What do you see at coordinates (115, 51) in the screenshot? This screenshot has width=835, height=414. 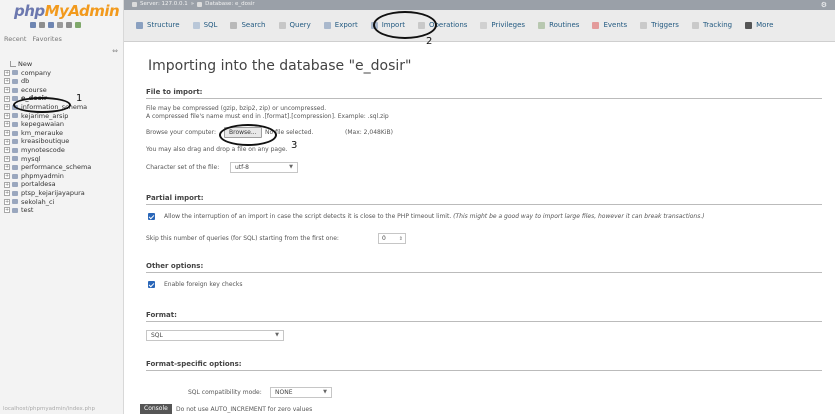 I see `collapse-link-icon: ⇔` at bounding box center [115, 51].